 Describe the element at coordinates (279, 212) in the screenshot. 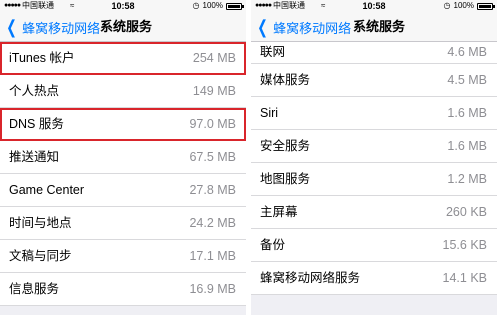

I see `service-name: 主屏幕` at that location.